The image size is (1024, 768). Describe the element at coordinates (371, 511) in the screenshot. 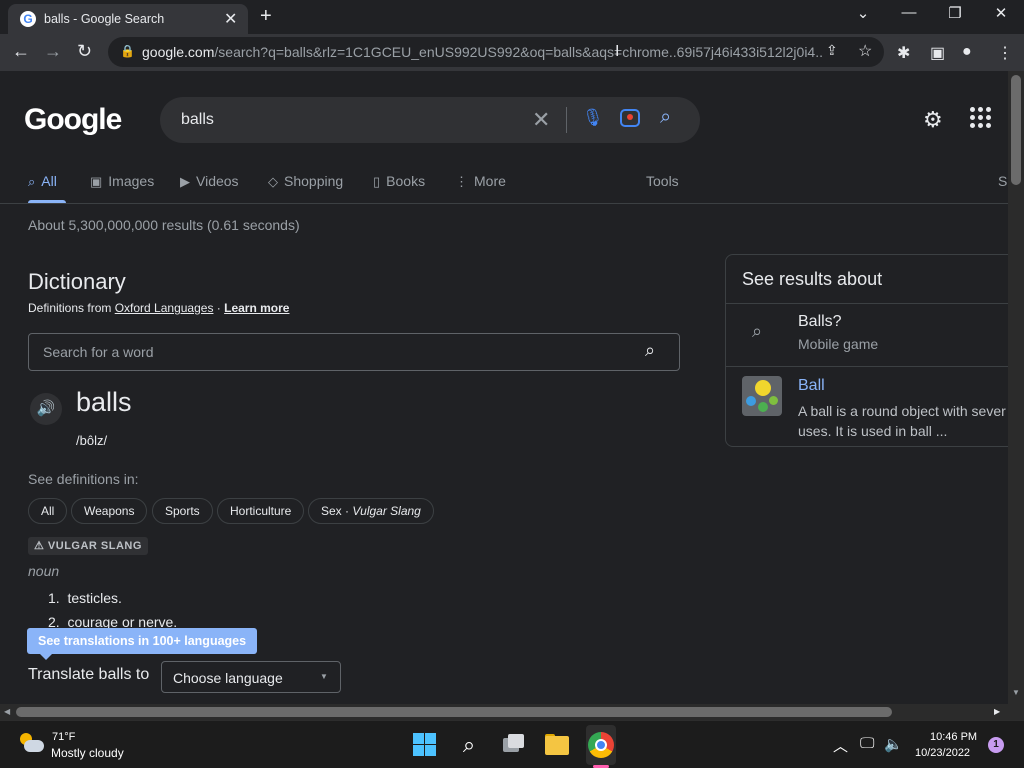

I see `chip-sex: Sex · Vulgar Slang` at that location.